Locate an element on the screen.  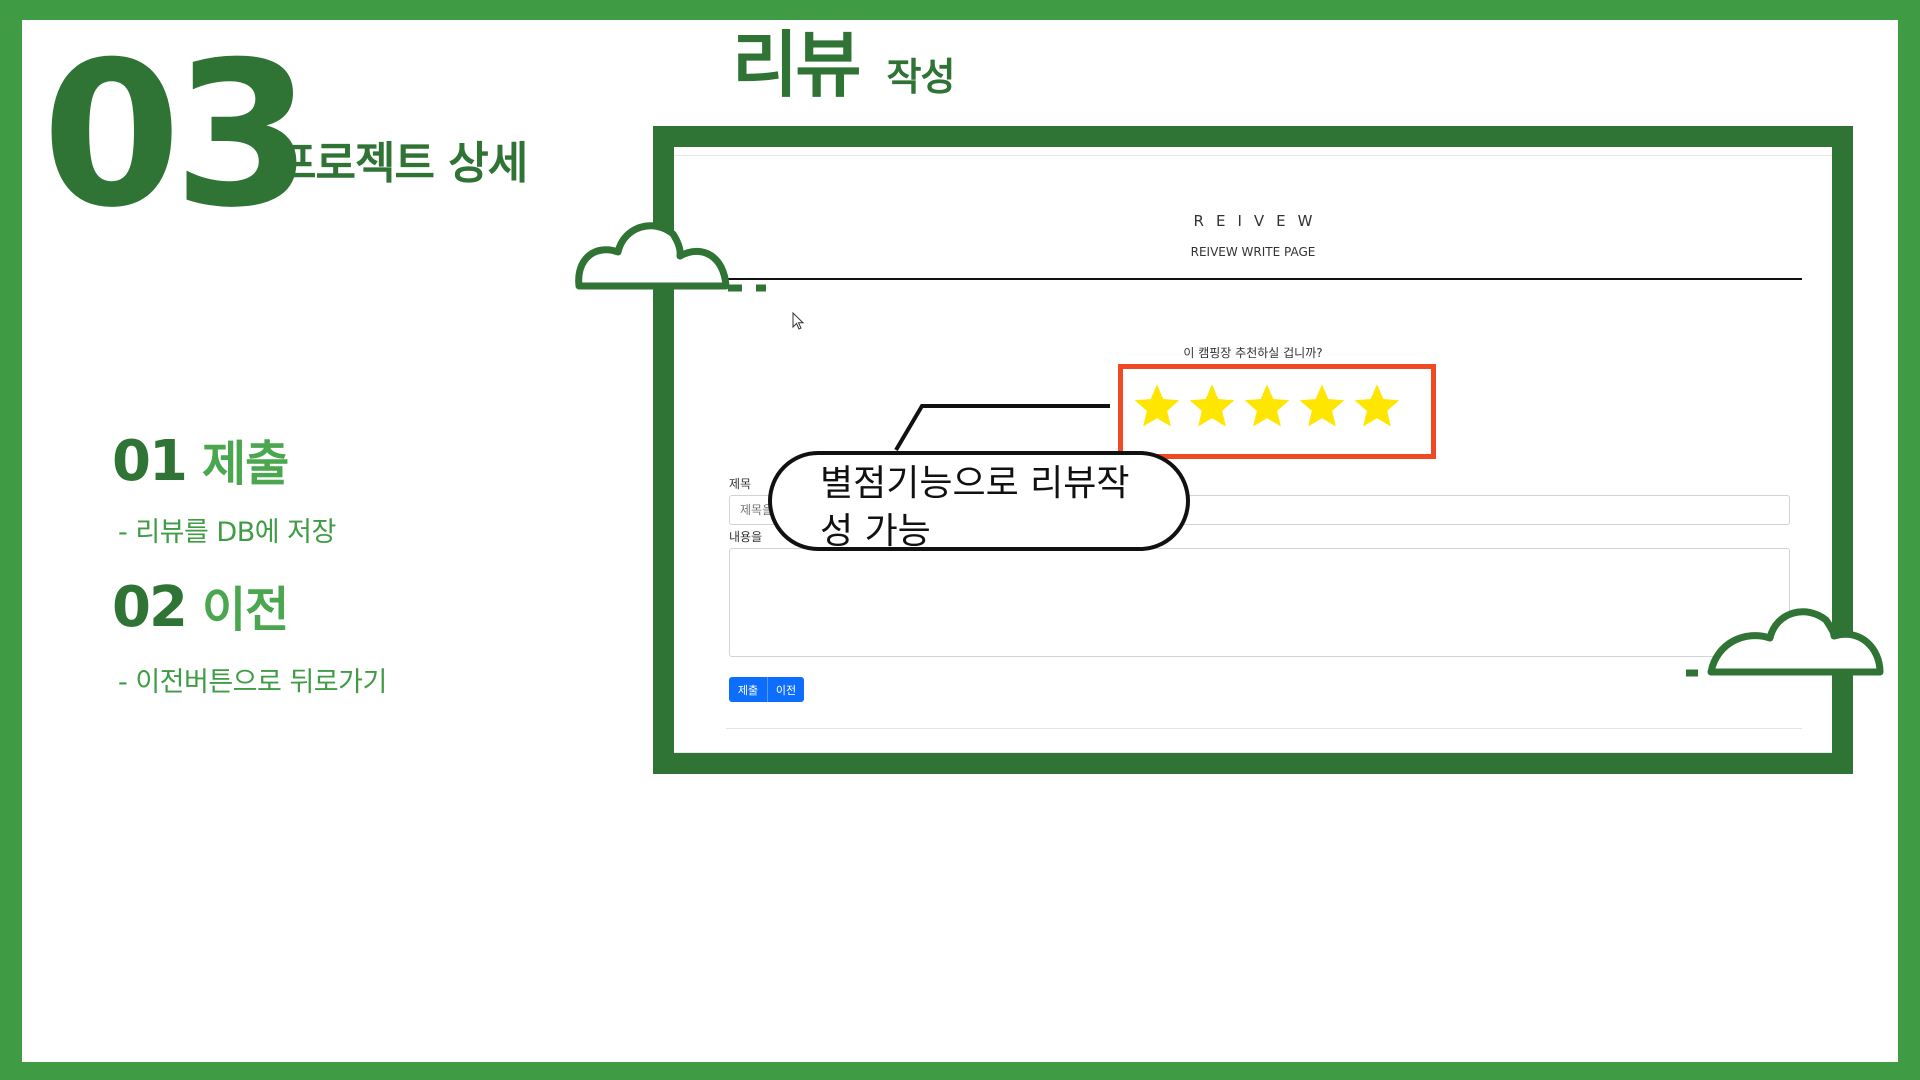
feature-submit: 01 제출 is located at coordinates (200, 459).